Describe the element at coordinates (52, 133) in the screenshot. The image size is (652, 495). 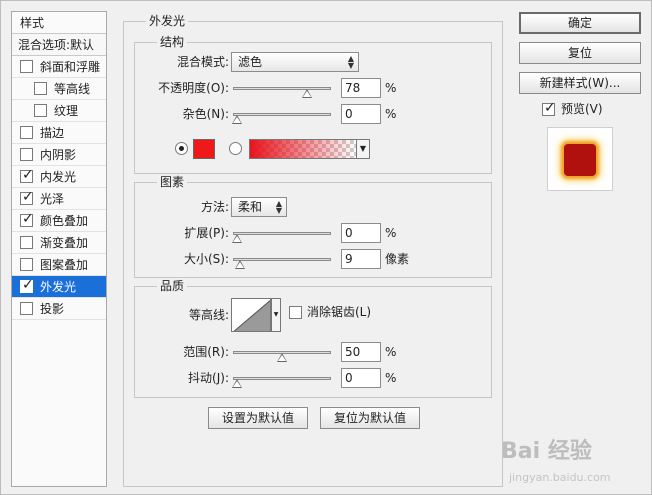
I see `style-item-label: 描边` at that location.